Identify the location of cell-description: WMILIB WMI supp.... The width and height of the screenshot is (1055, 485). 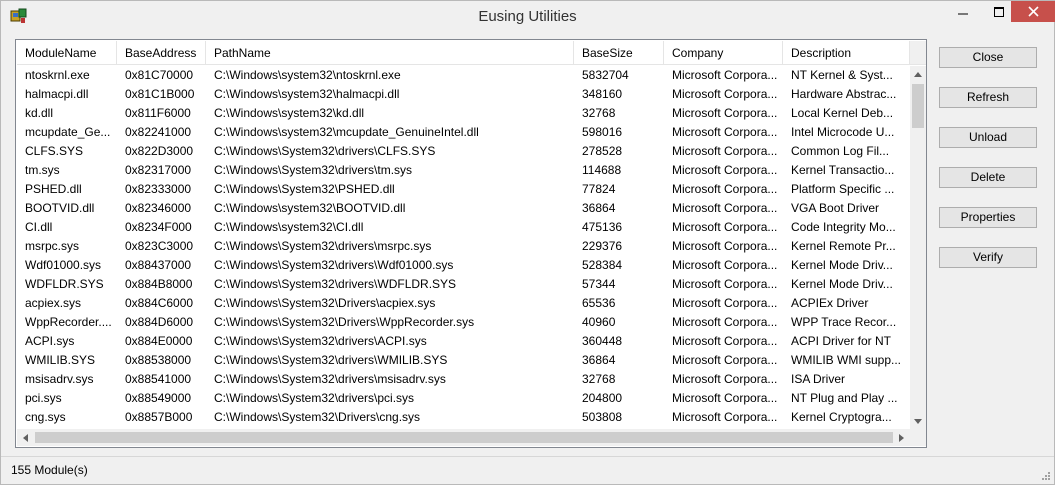
(846, 360).